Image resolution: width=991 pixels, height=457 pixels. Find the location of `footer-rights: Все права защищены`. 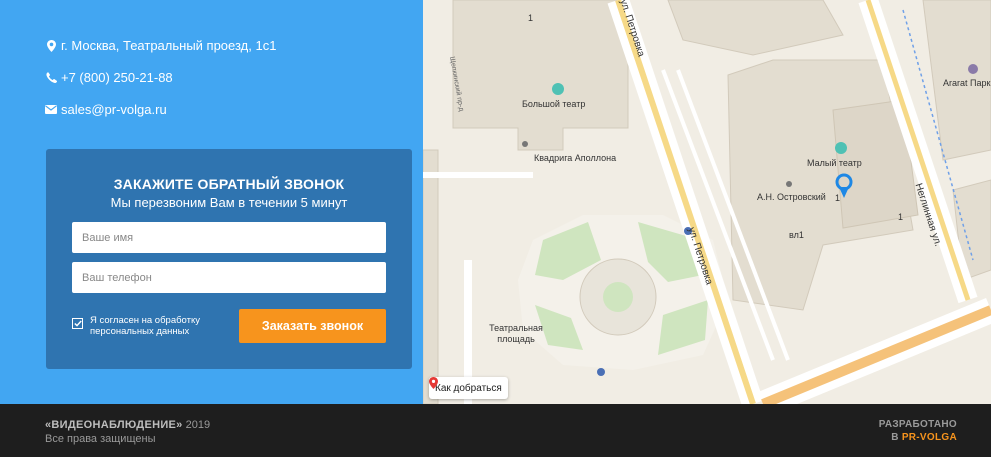

footer-rights: Все права защищены is located at coordinates (100, 439).